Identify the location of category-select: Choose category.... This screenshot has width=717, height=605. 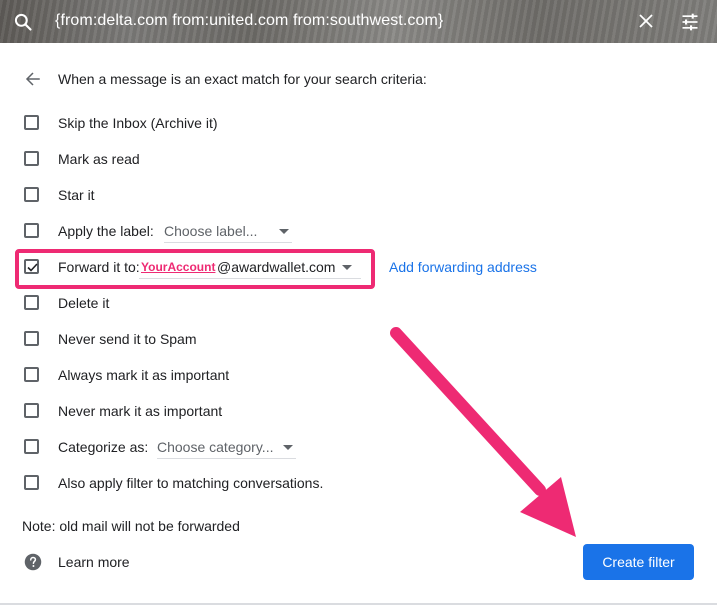
(226, 447).